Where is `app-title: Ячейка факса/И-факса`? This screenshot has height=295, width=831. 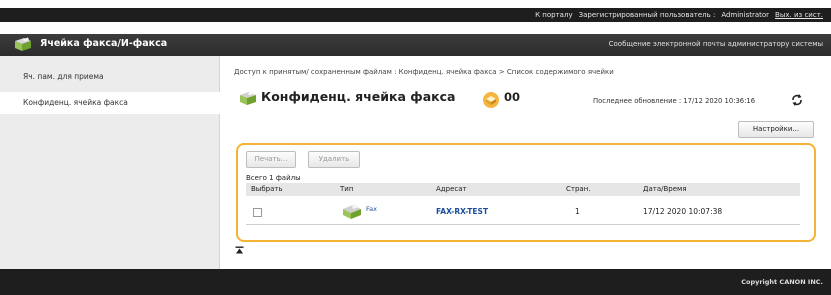 app-title: Ячейка факса/И-факса is located at coordinates (104, 43).